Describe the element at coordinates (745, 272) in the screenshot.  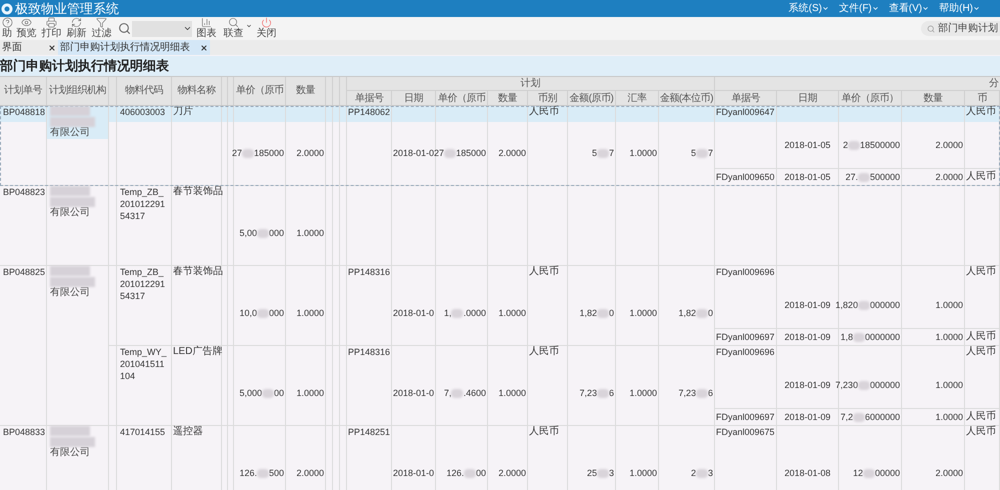
I see `document-number: FDyanl009696` at that location.